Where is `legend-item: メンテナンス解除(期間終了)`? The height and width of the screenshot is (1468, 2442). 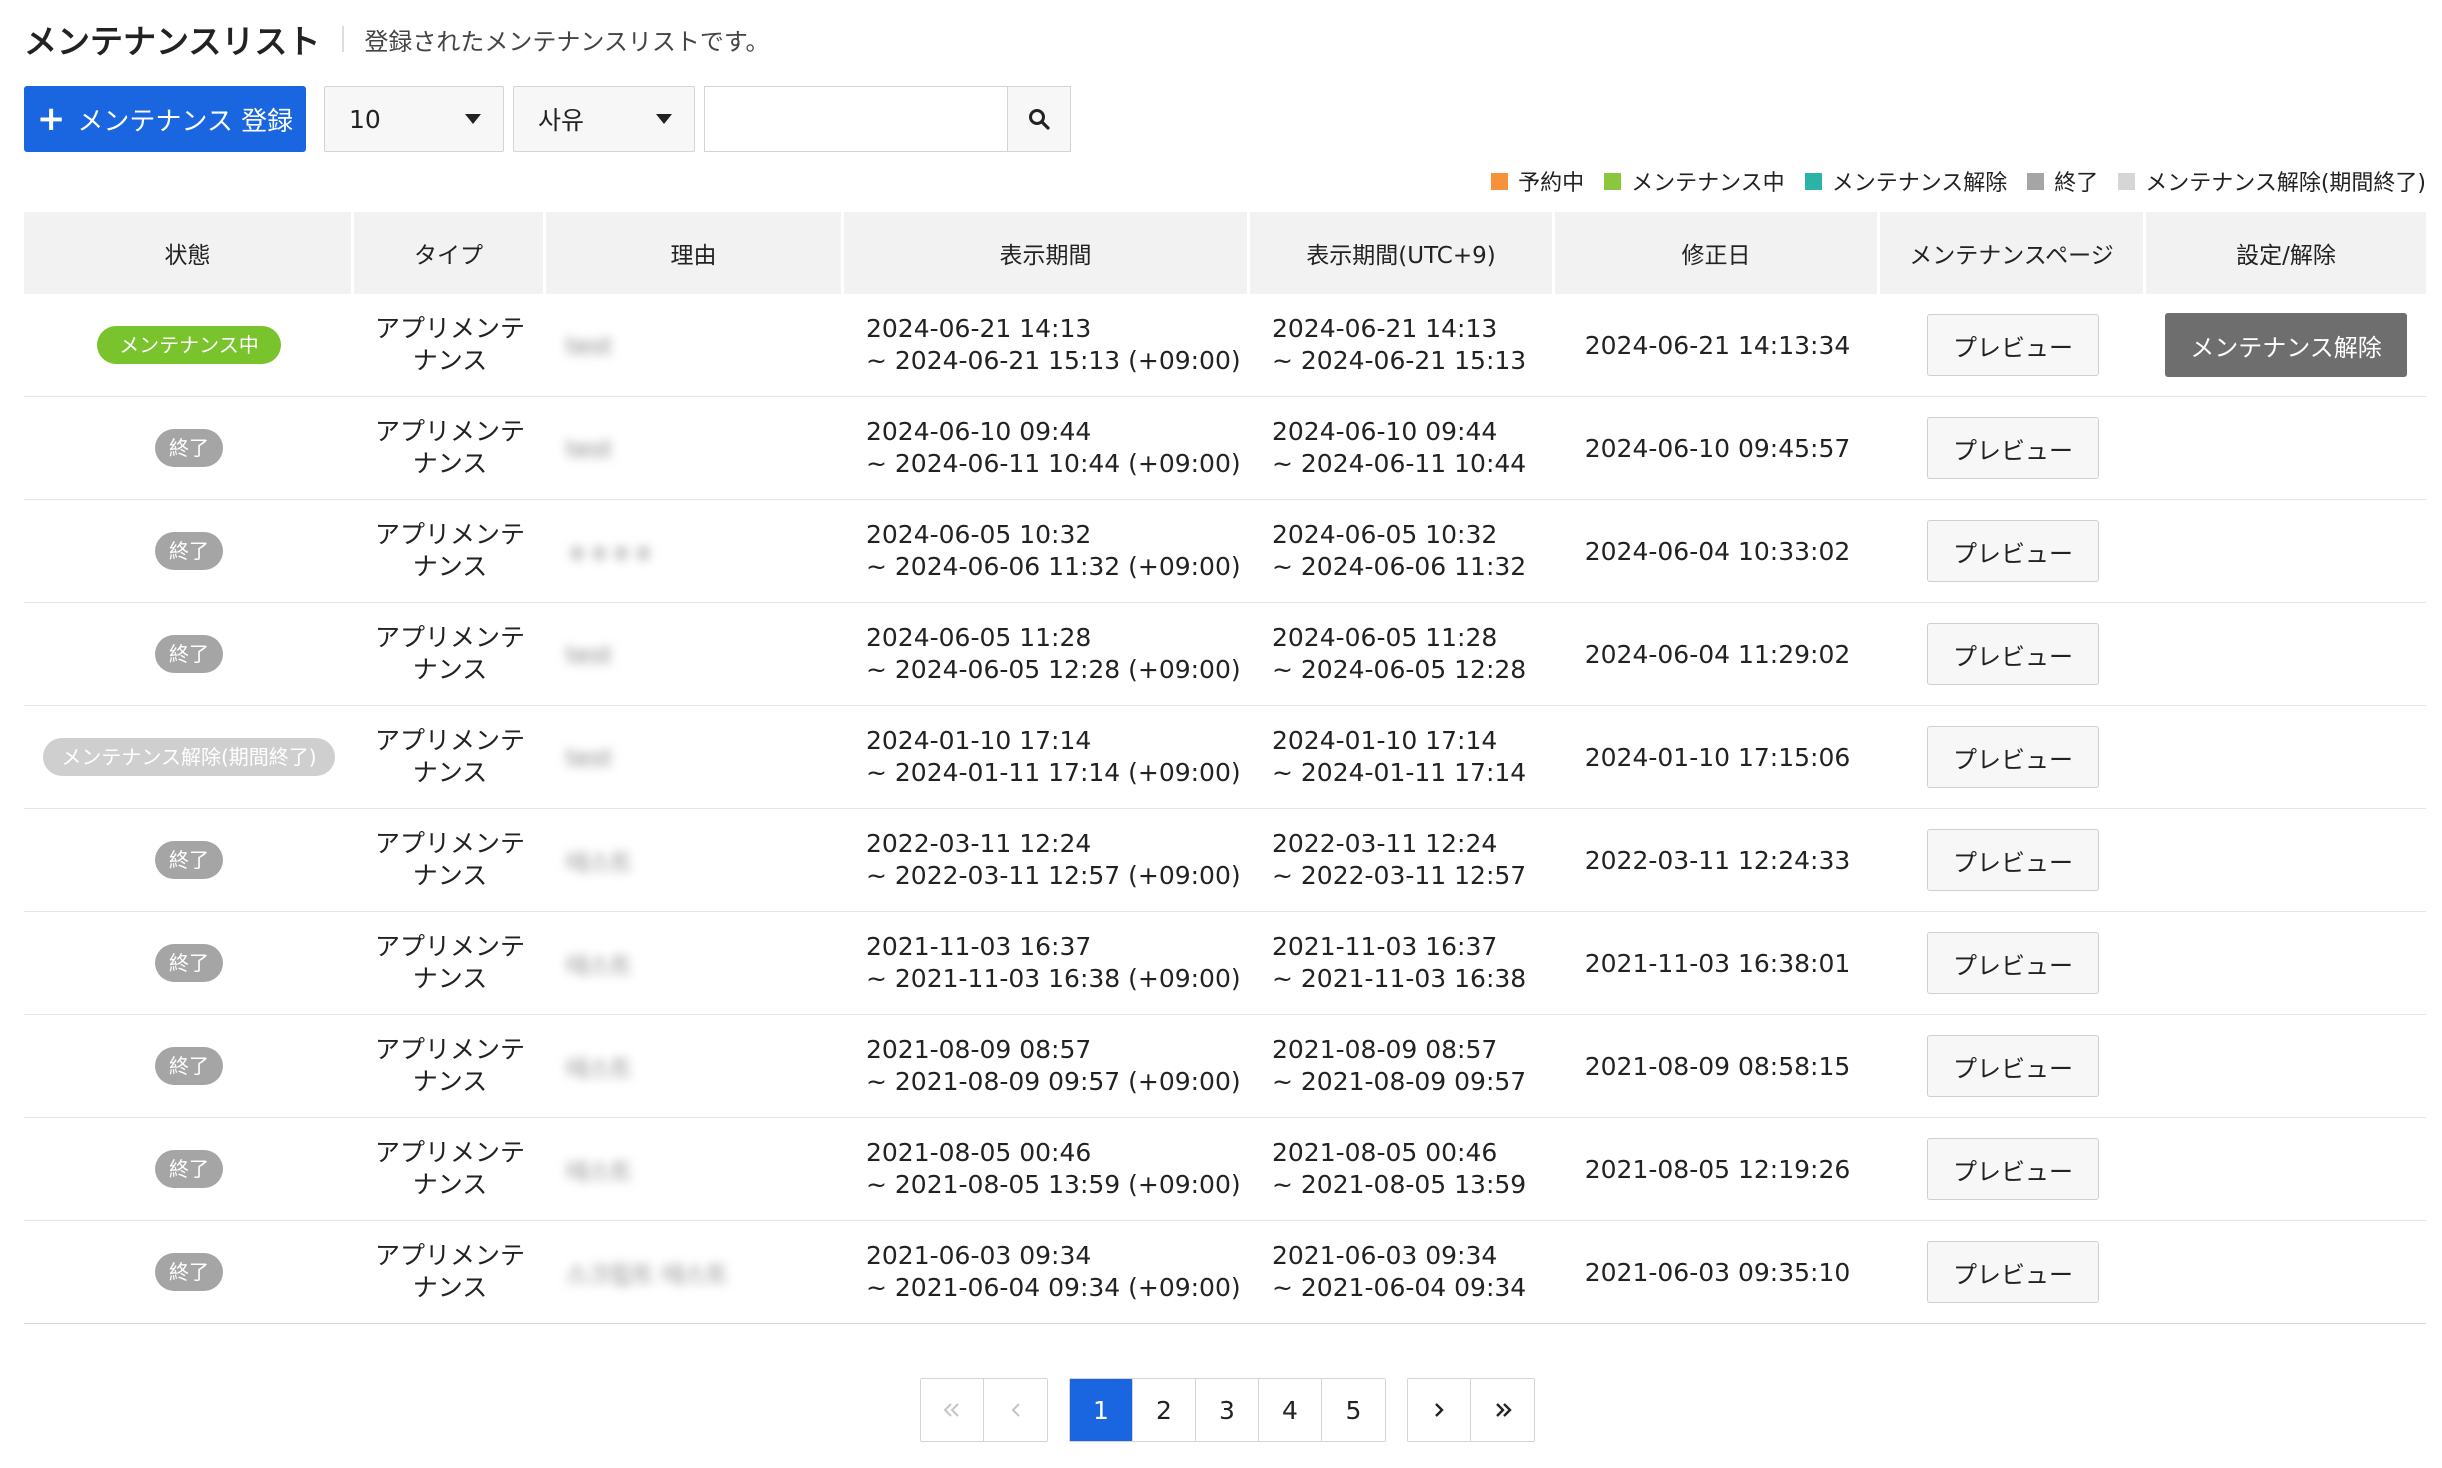
legend-item: メンテナンス解除(期間終了) is located at coordinates (2272, 181).